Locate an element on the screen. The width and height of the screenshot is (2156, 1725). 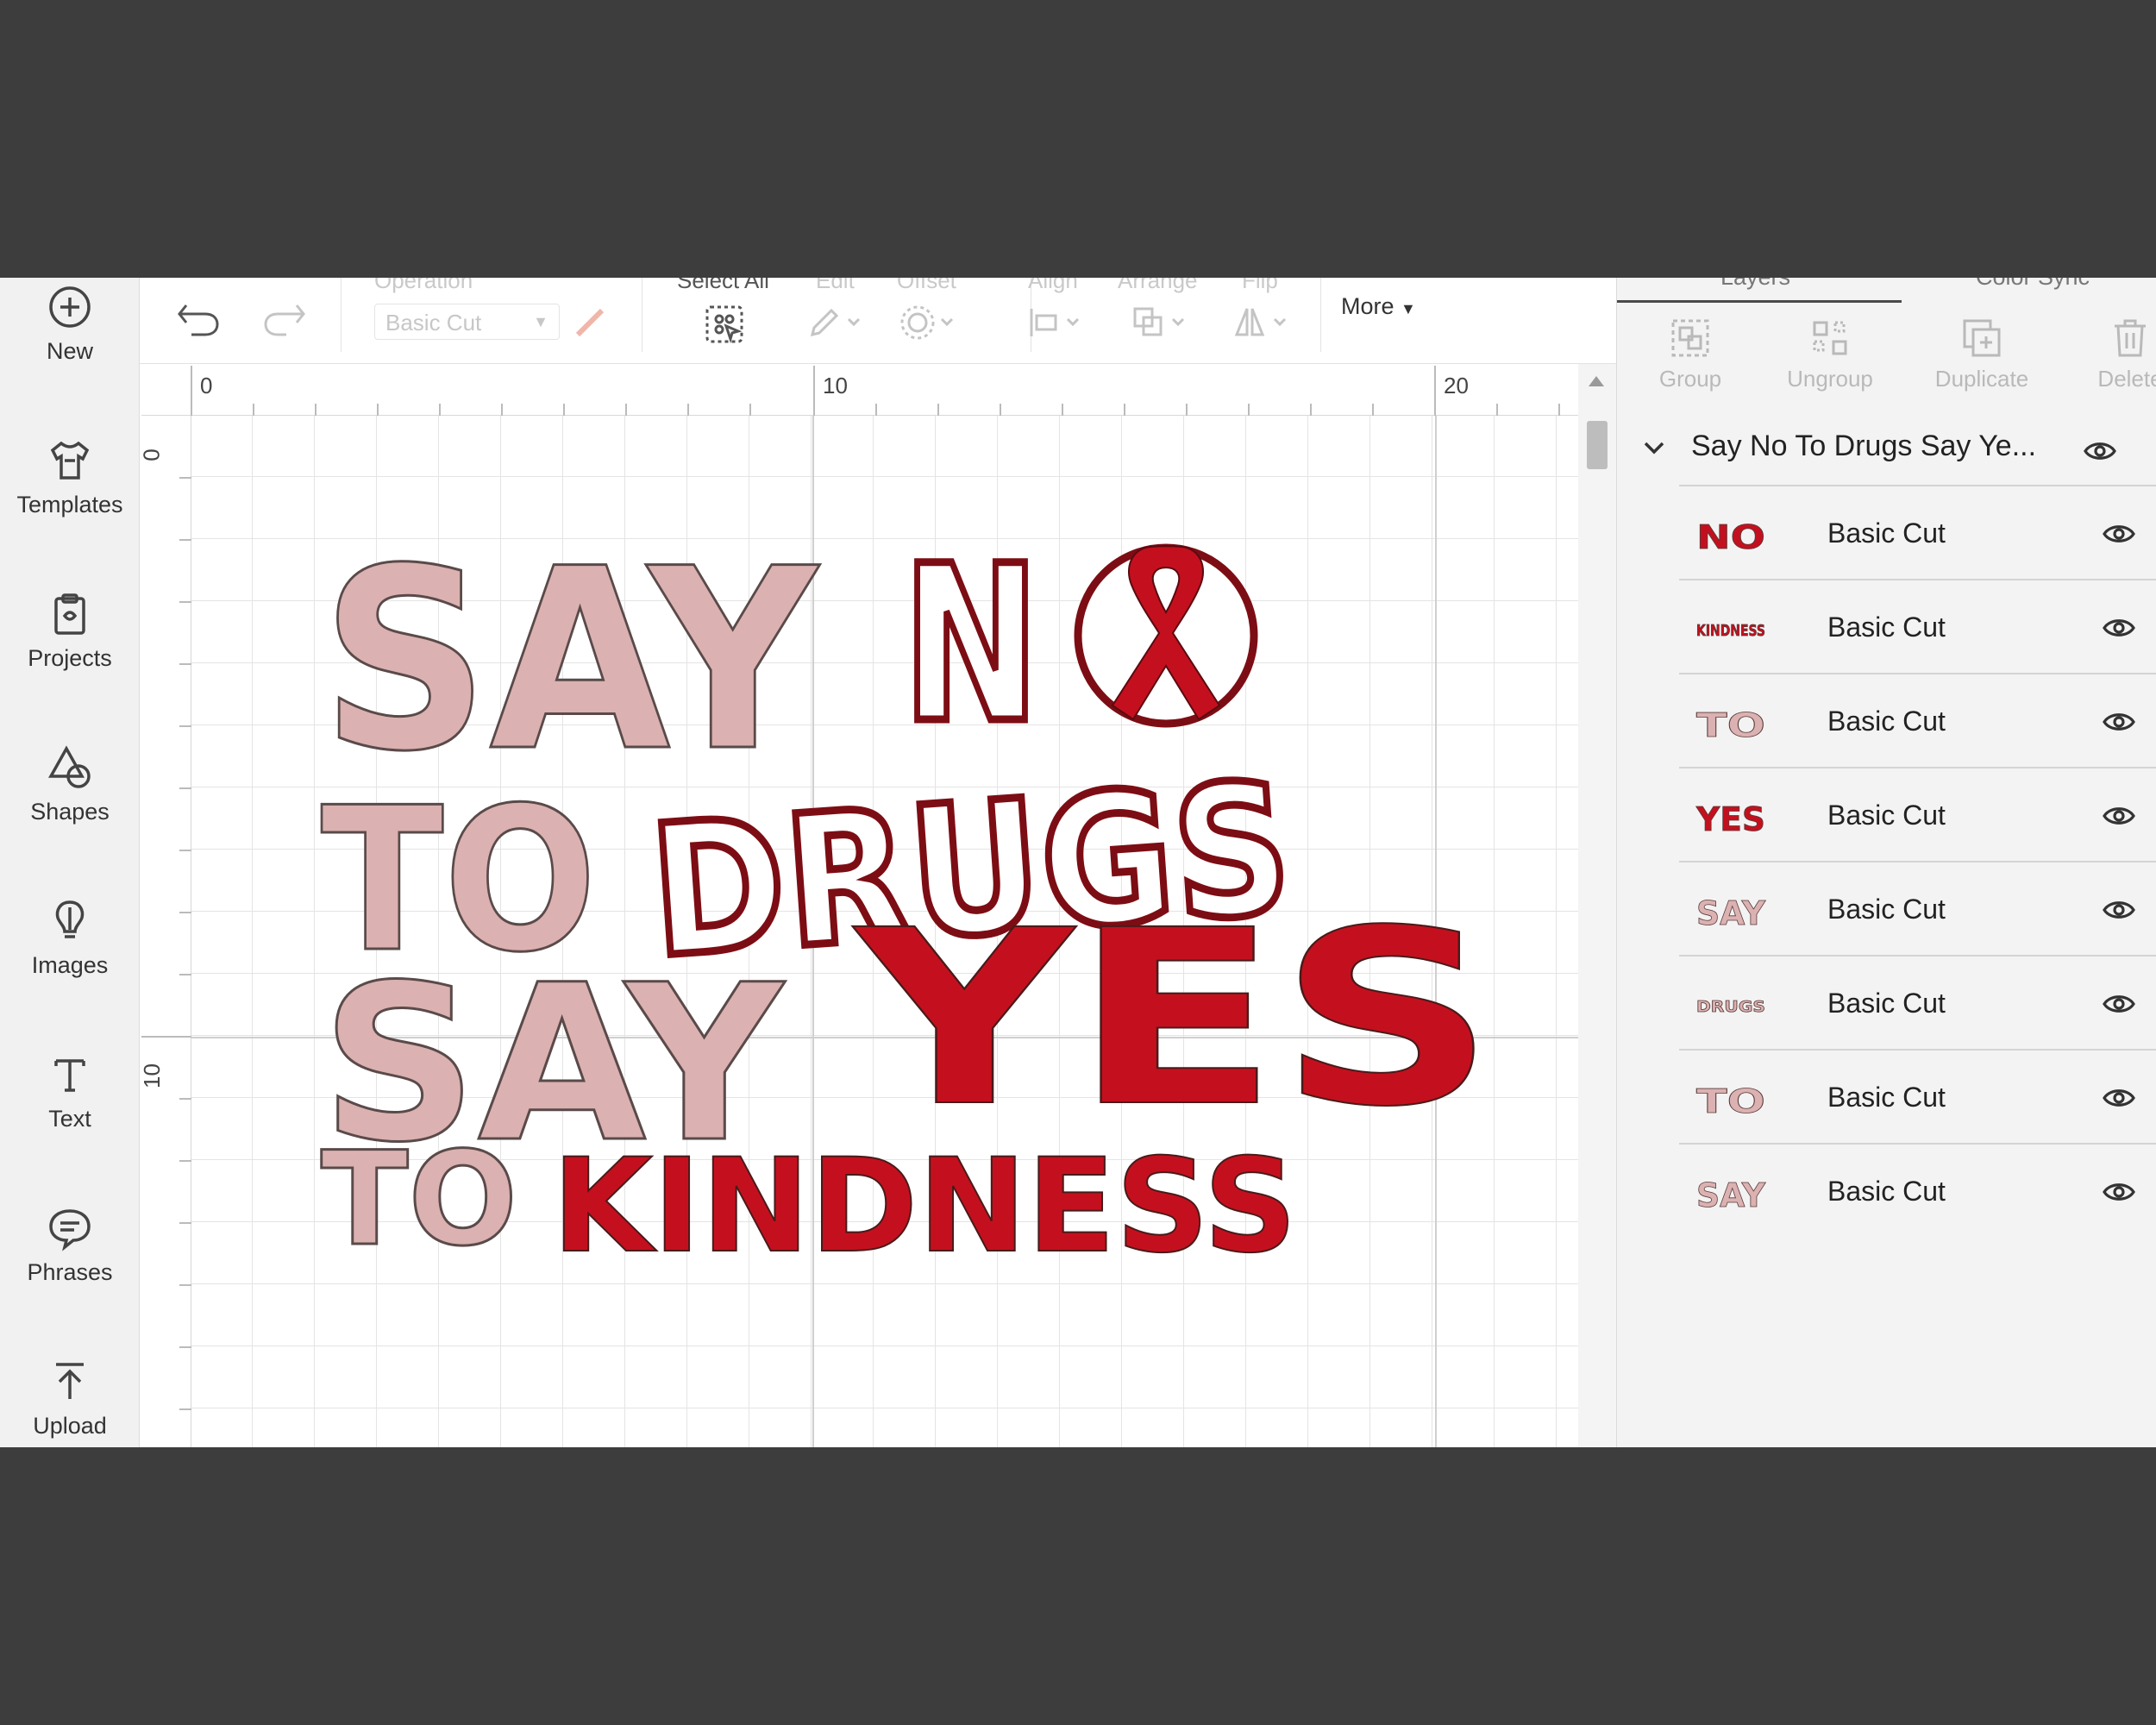
sidebar-item-new: New is located at coordinates (70, 347).